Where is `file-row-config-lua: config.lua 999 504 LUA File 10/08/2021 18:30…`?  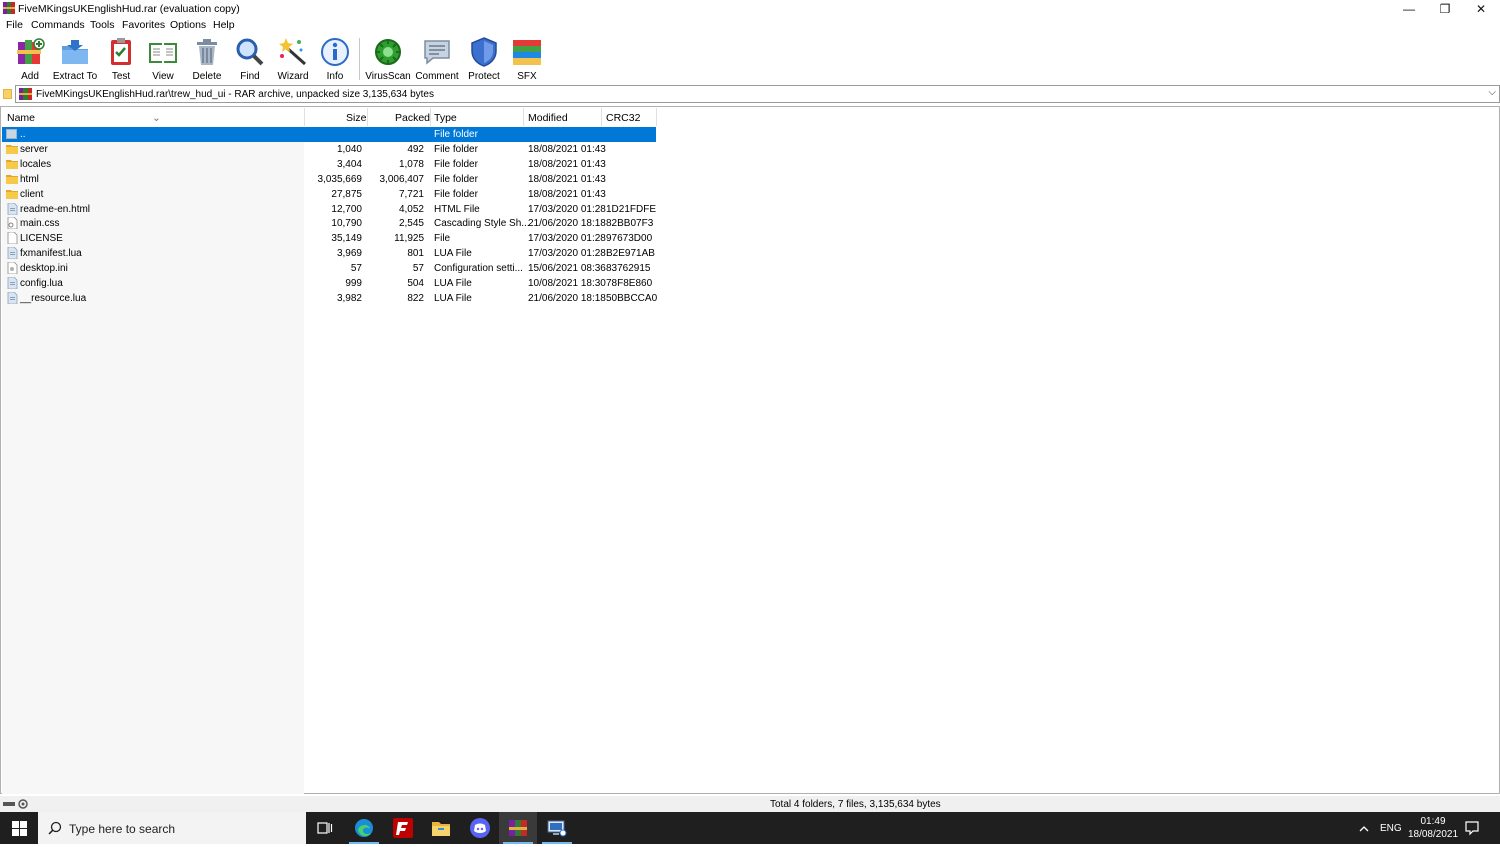
file-row-config-lua: config.lua 999 504 LUA File 10/08/2021 18:30… is located at coordinates (329, 283).